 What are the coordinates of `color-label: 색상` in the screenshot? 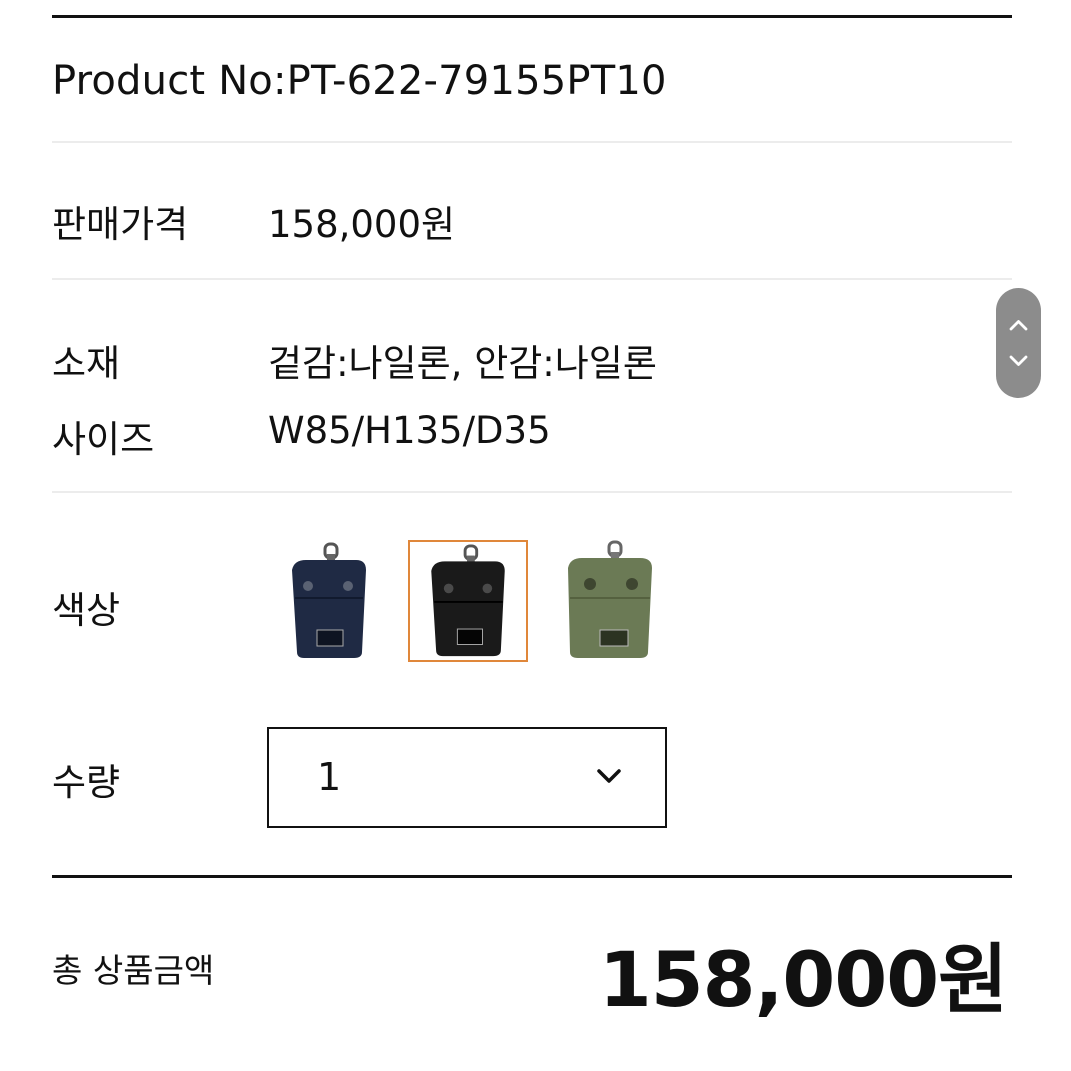 It's located at (86, 610).